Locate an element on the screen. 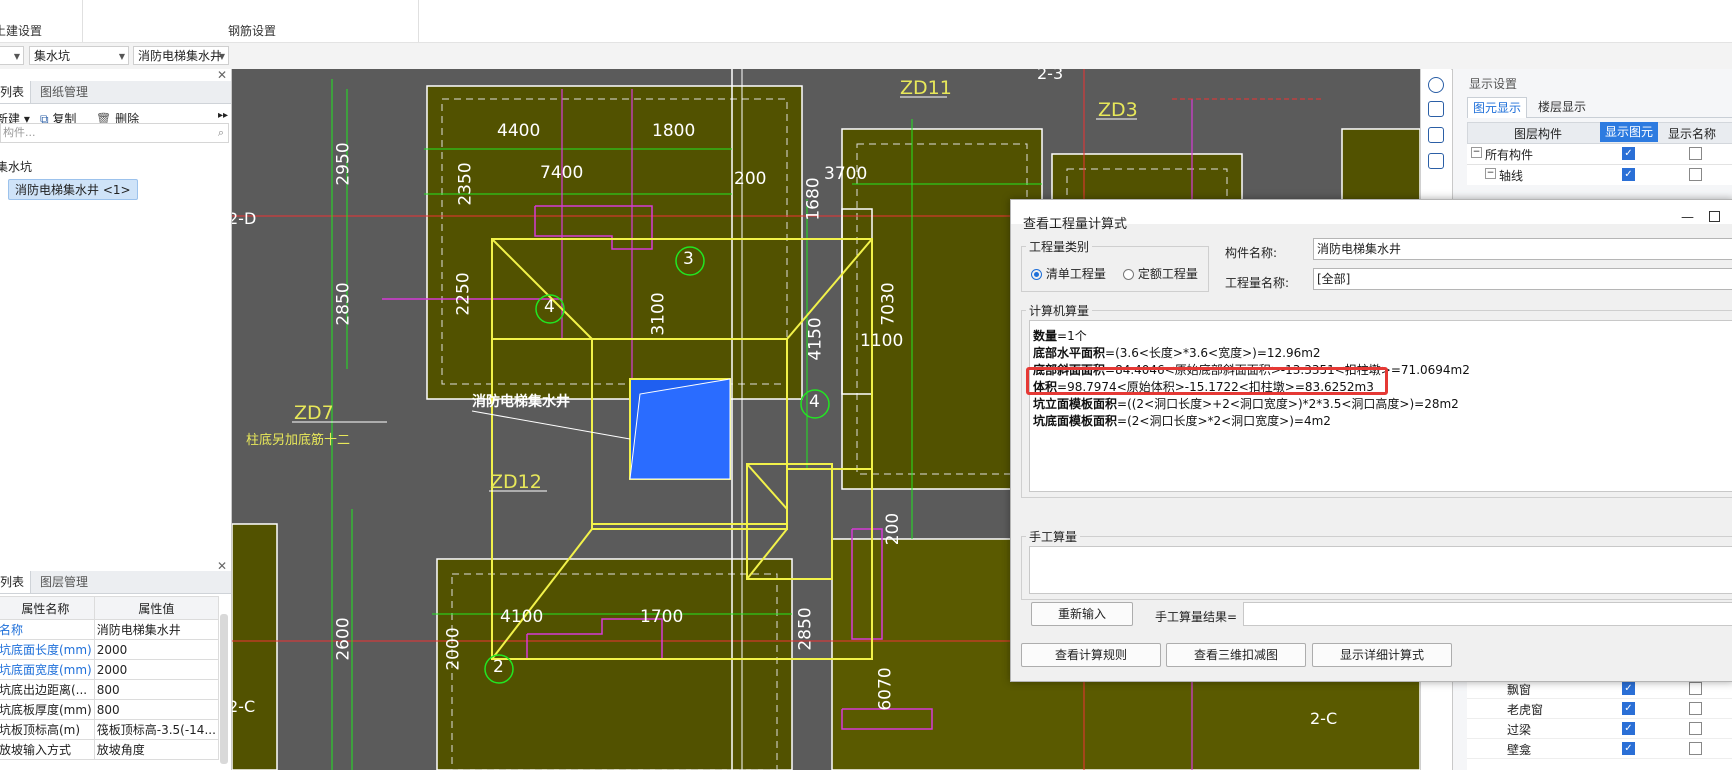 Image resolution: width=1732 pixels, height=770 pixels. category-combo: 集水坑 ▼ is located at coordinates (79, 55).